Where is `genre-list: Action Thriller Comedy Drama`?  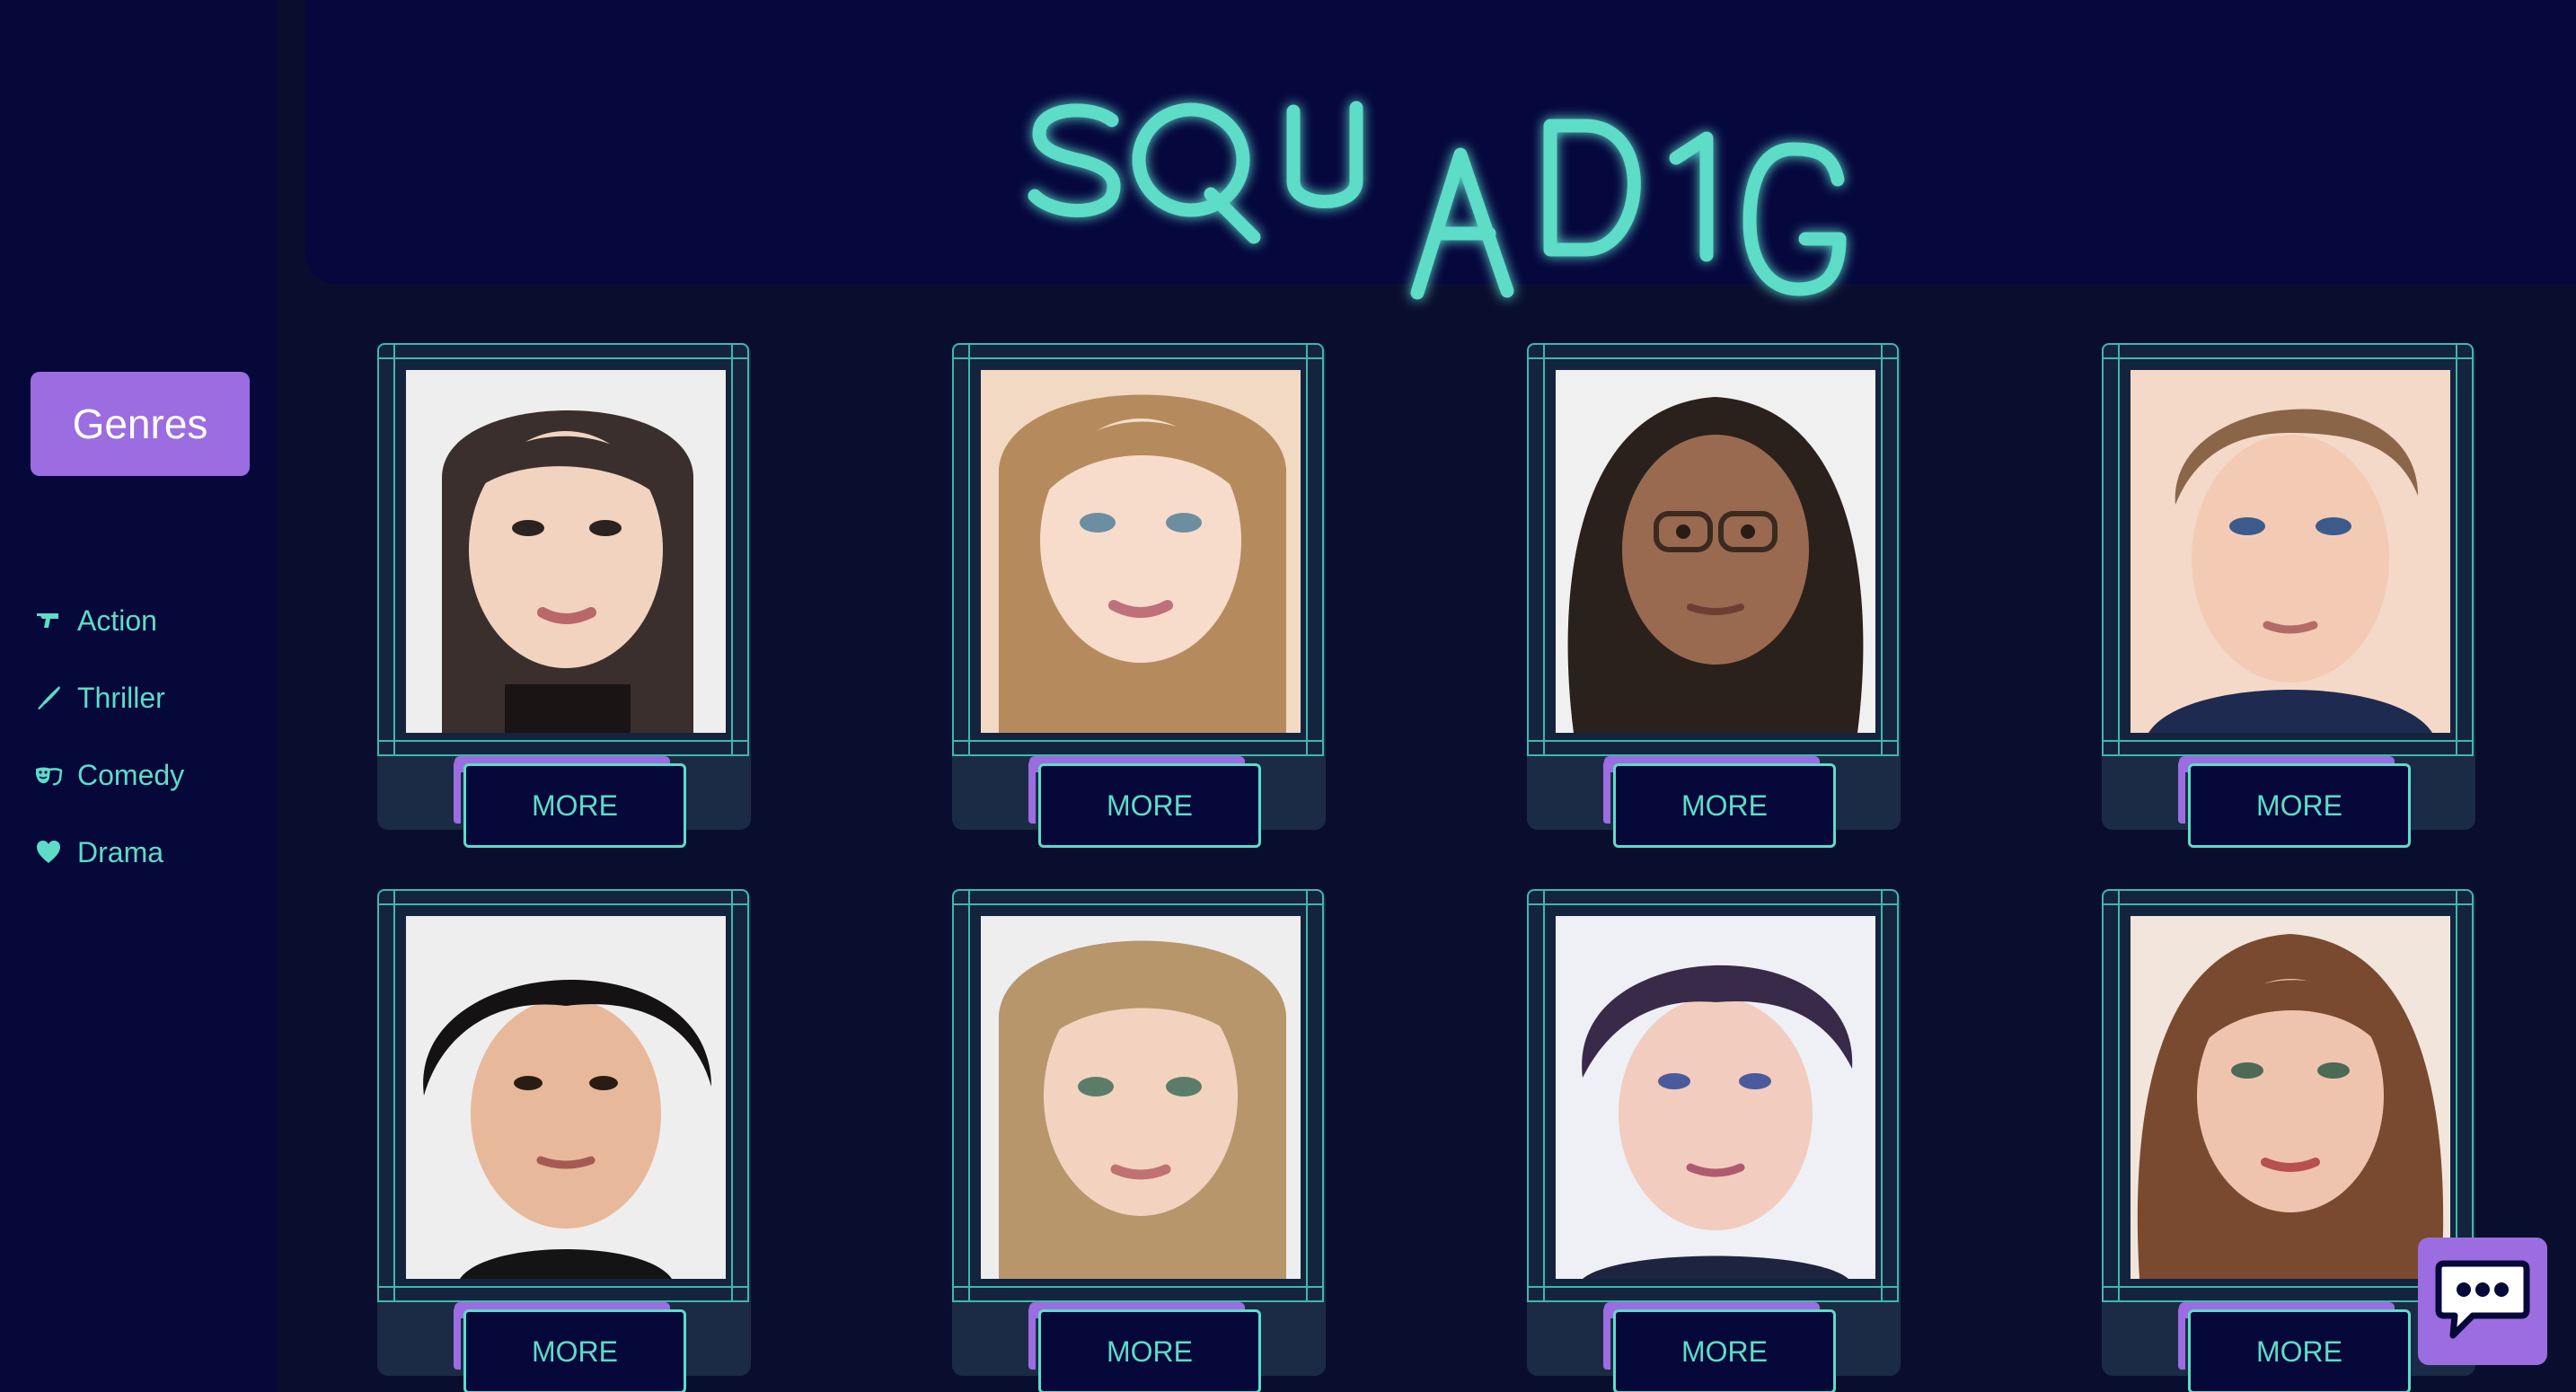
genre-list: Action Thriller Comedy Drama is located at coordinates (109, 736).